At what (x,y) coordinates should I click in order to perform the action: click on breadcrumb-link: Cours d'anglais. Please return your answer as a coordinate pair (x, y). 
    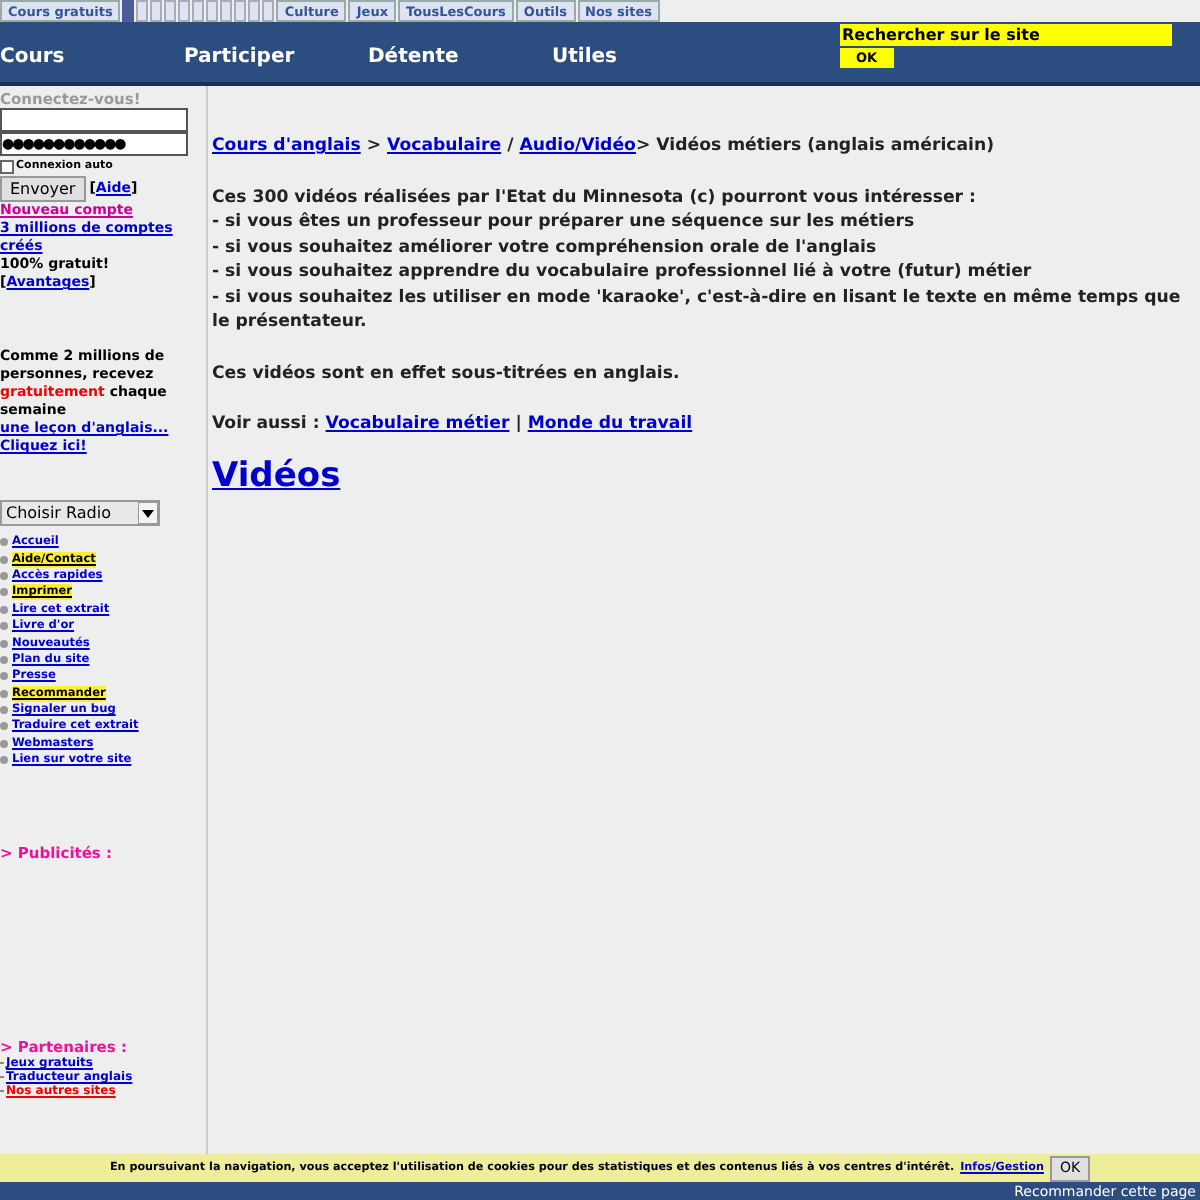
    Looking at the image, I should click on (286, 146).